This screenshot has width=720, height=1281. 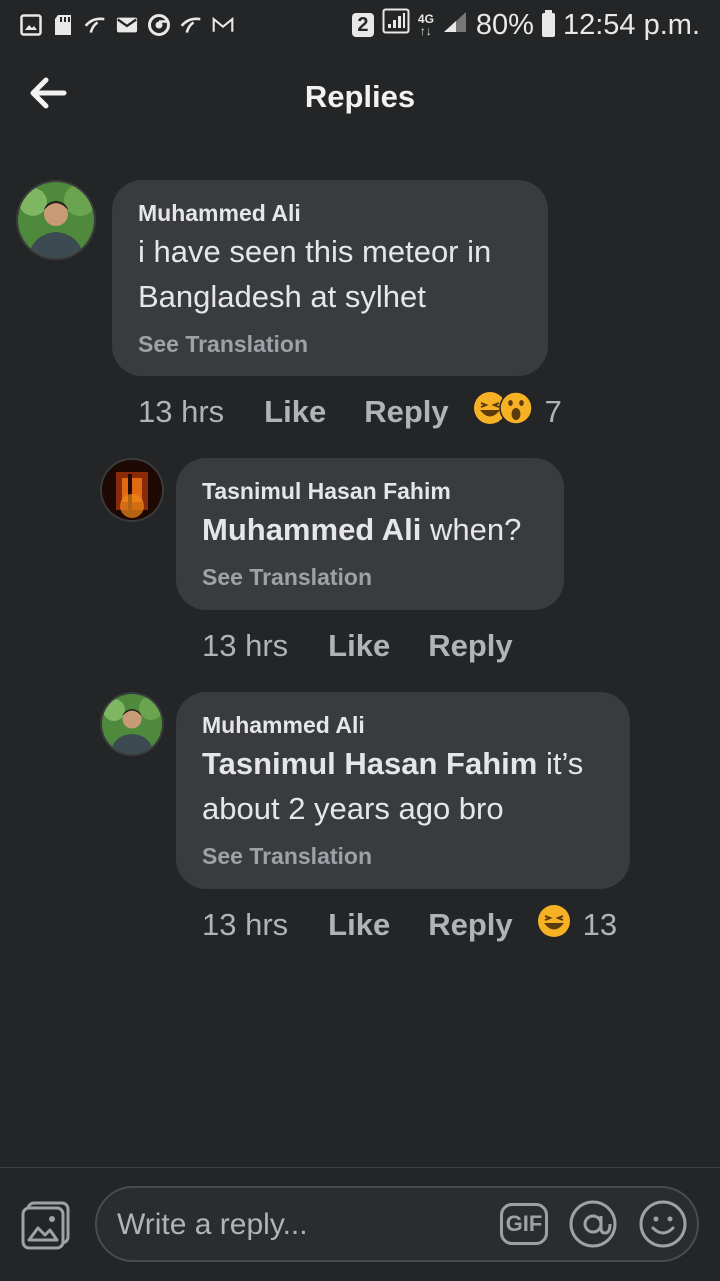 What do you see at coordinates (600, 924) in the screenshot?
I see `reaction-count: 13` at bounding box center [600, 924].